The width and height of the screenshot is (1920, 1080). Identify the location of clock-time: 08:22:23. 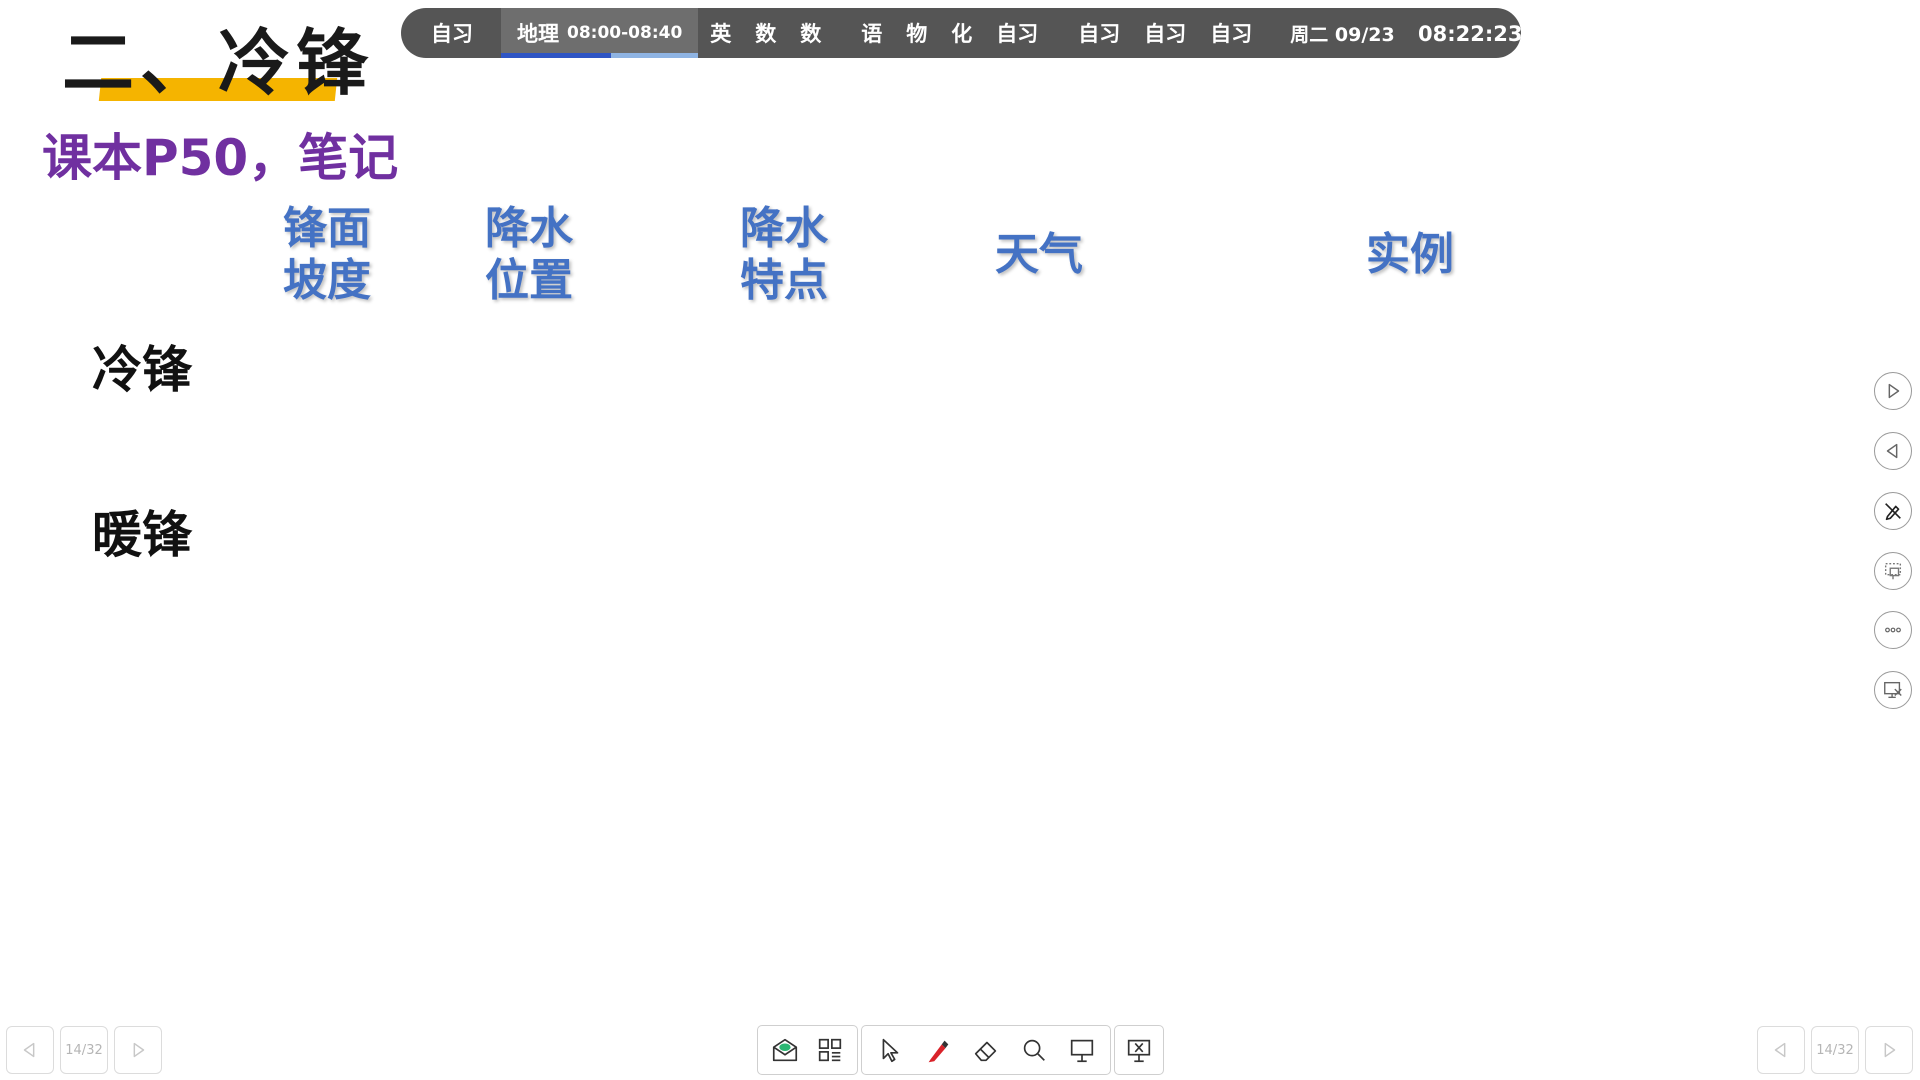
(1469, 33).